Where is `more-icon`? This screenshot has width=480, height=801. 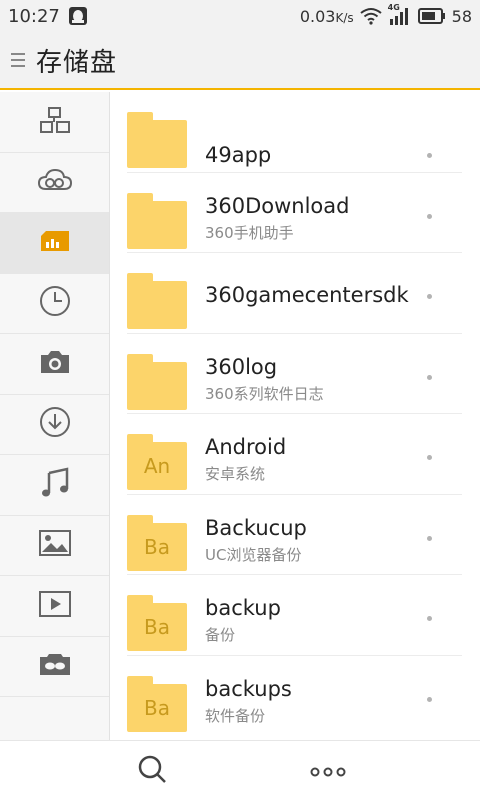
more-icon is located at coordinates (328, 771).